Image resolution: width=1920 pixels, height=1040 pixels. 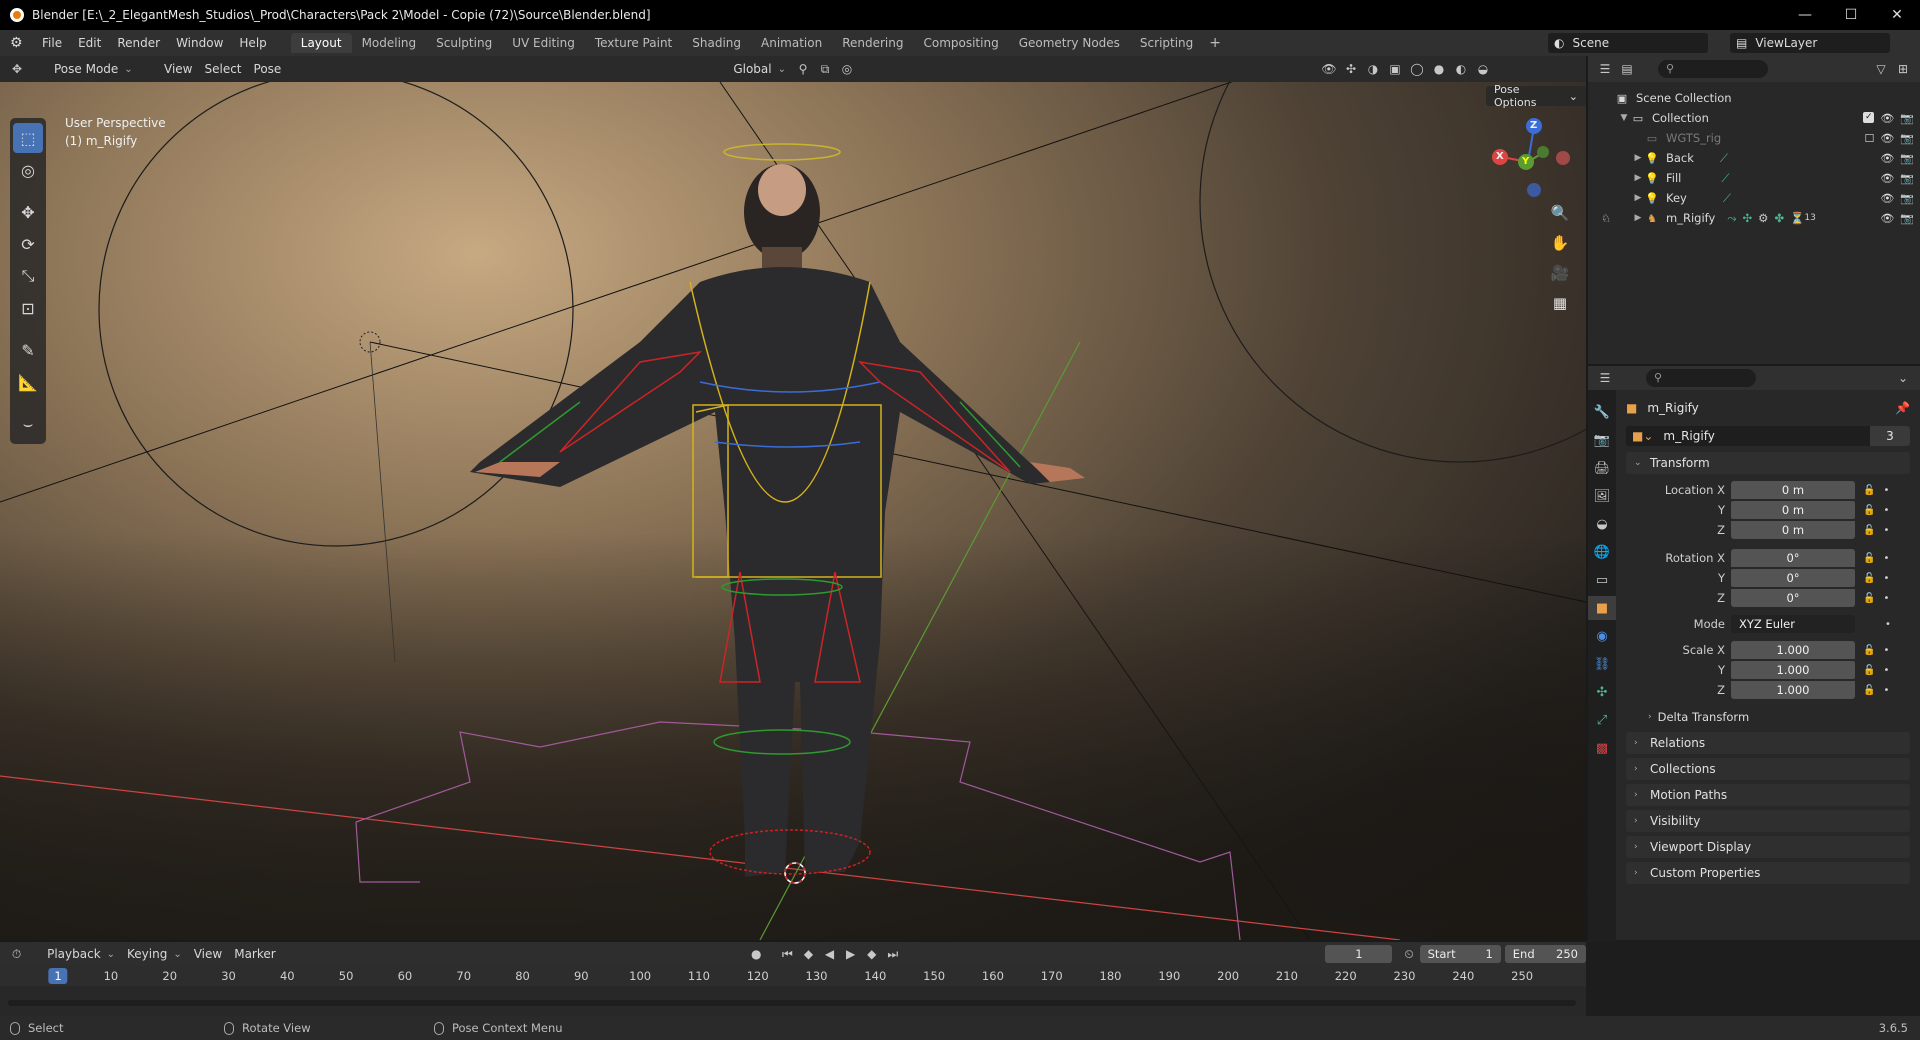 I want to click on jump-end-icon: ⏭, so click(x=892, y=954).